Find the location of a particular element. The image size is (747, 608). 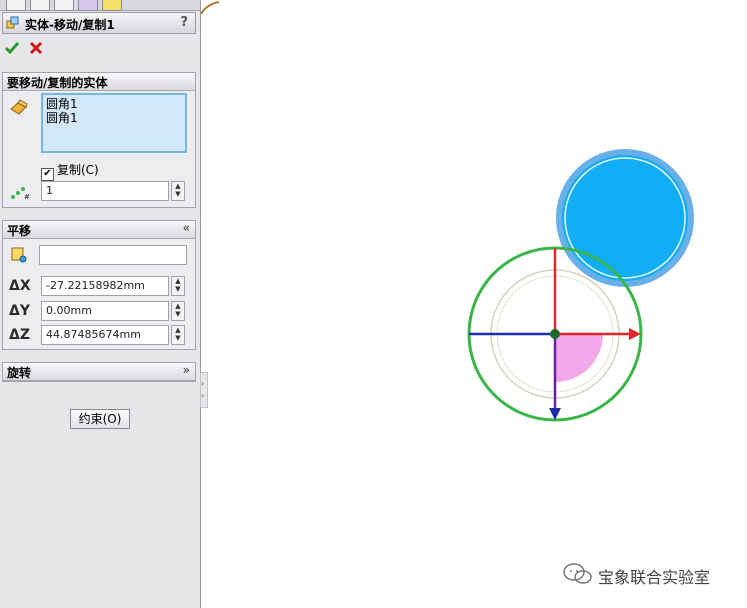

delta-z-input: 44.87485674mm is located at coordinates (105, 335).